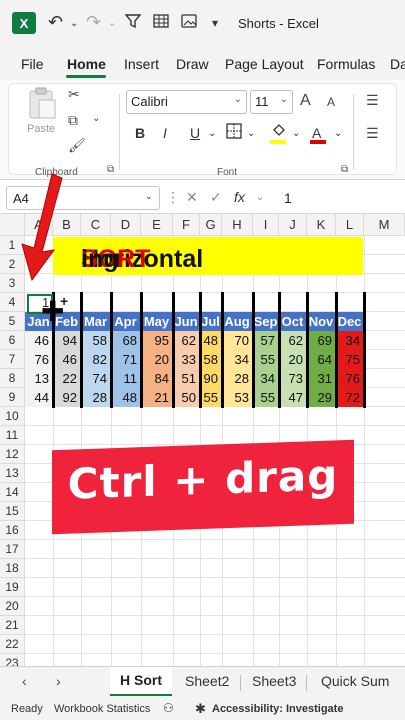 This screenshot has height=720, width=405. What do you see at coordinates (74, 23) in the screenshot?
I see `undo-dropdown-icon: ⌄` at bounding box center [74, 23].